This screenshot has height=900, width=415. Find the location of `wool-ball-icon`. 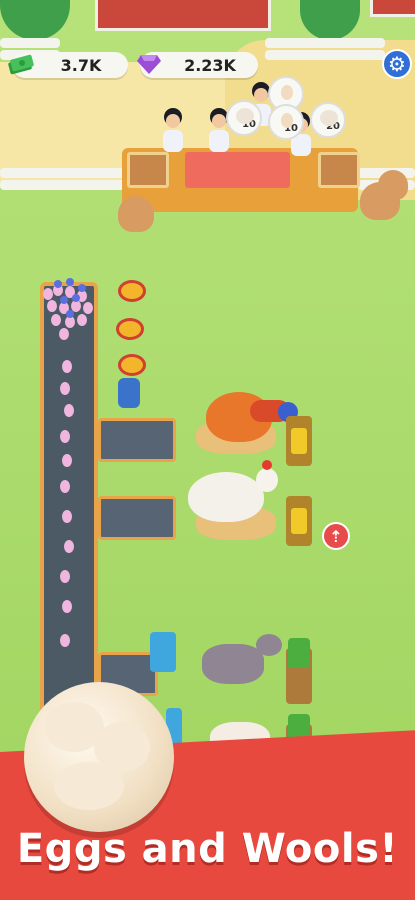

wool-ball-icon is located at coordinates (99, 757).